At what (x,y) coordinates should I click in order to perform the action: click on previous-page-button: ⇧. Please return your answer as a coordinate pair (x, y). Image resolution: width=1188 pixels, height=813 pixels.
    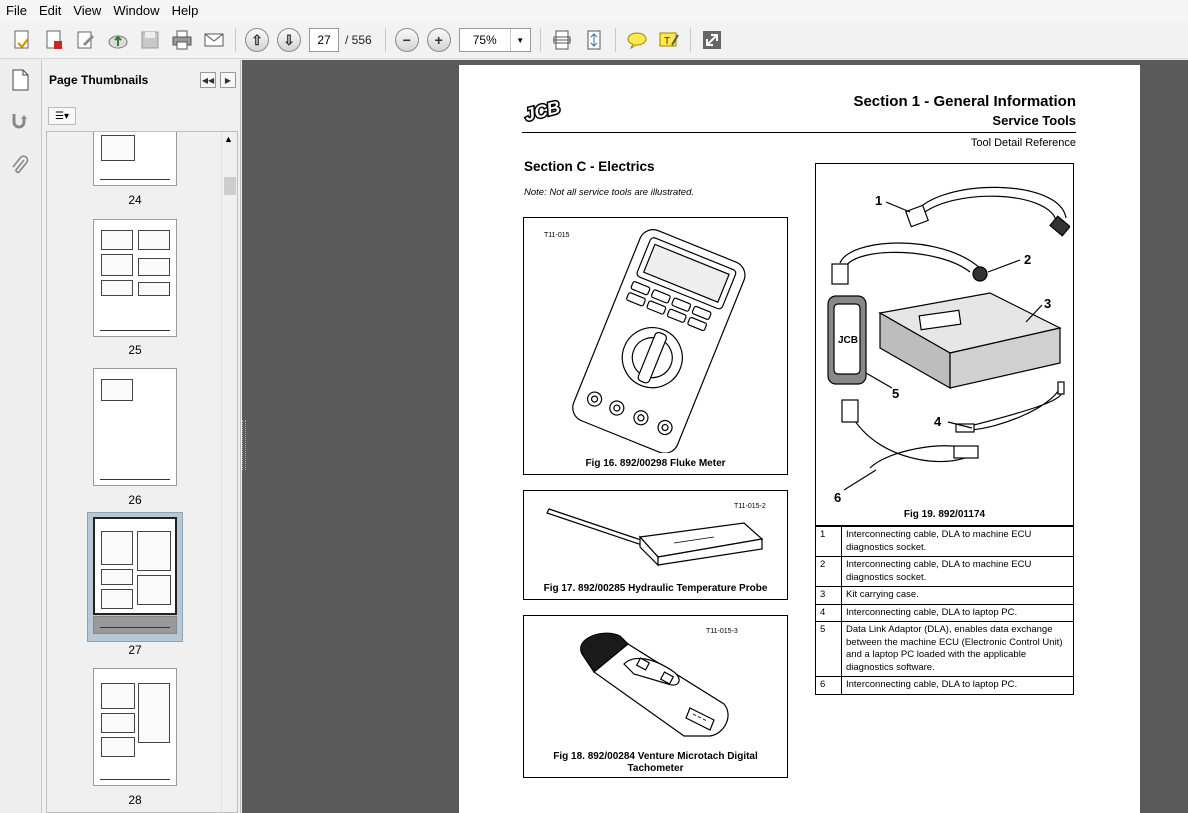
    Looking at the image, I should click on (257, 40).